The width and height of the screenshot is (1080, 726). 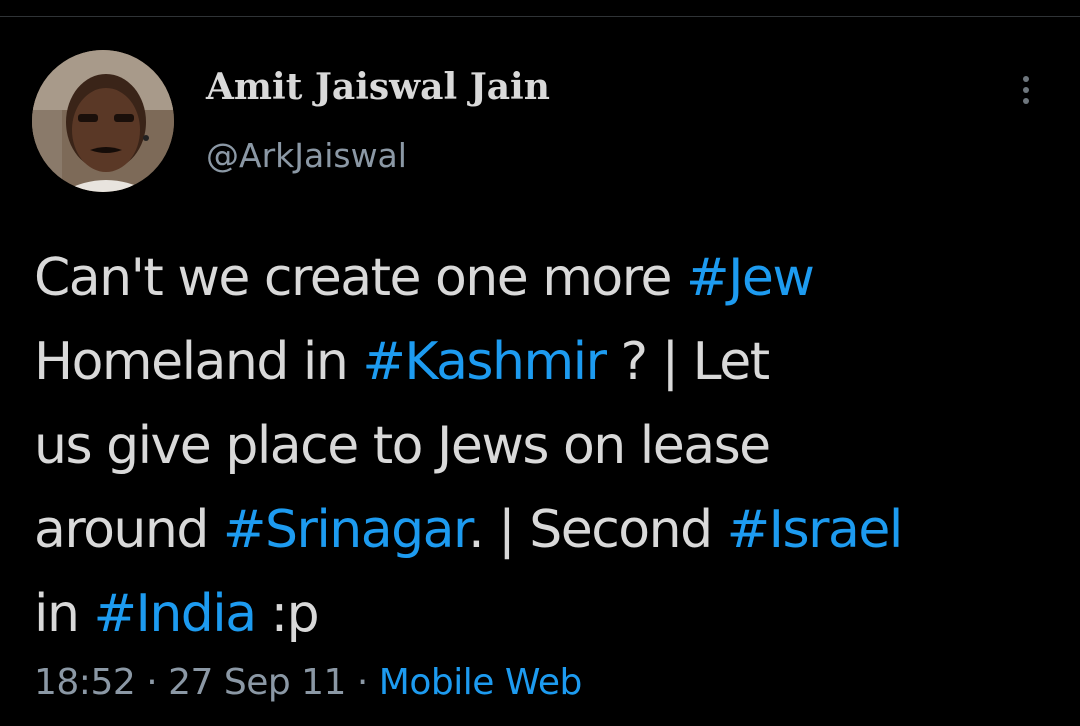 I want to click on tweet-line: around #Srinagar. | Second #Israel, so click(x=539, y=530).